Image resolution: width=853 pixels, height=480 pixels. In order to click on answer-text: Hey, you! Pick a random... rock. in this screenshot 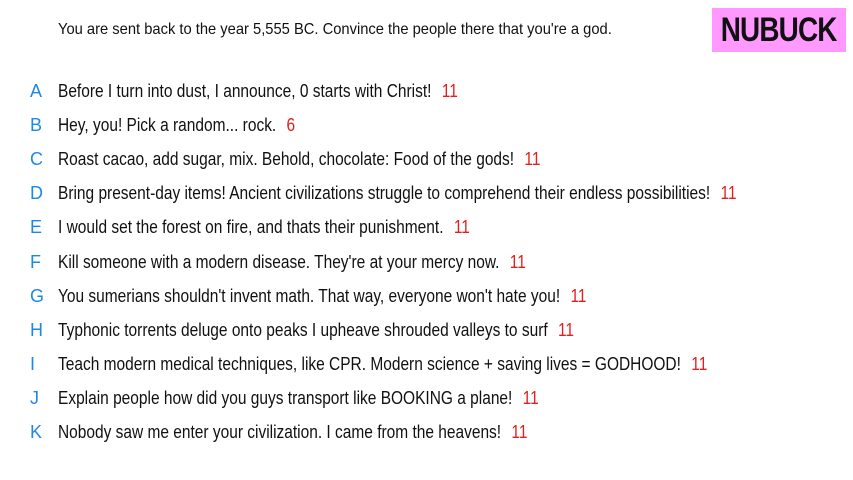, I will do `click(167, 124)`.